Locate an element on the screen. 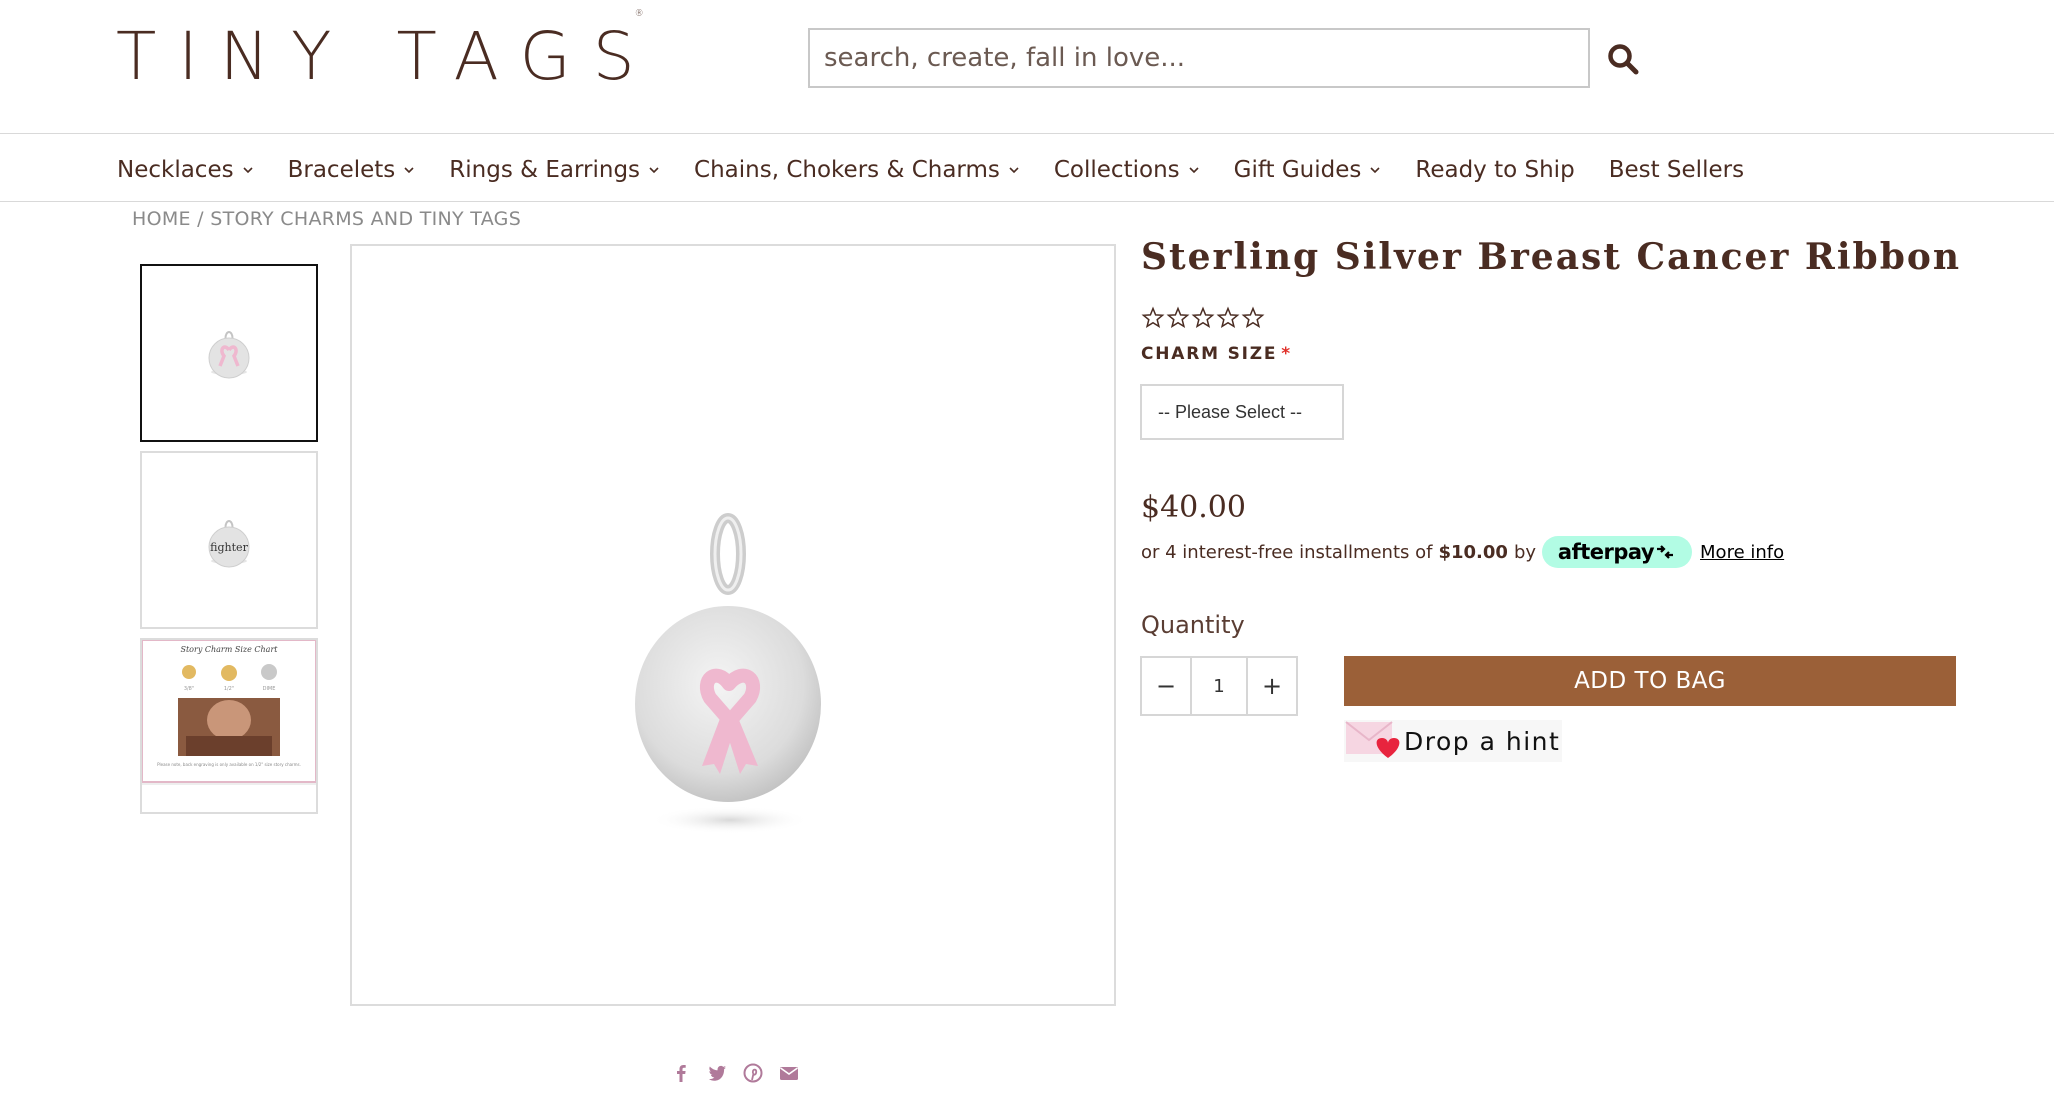 This screenshot has width=2054, height=1116. nav-item-label: Necklaces is located at coordinates (175, 170).